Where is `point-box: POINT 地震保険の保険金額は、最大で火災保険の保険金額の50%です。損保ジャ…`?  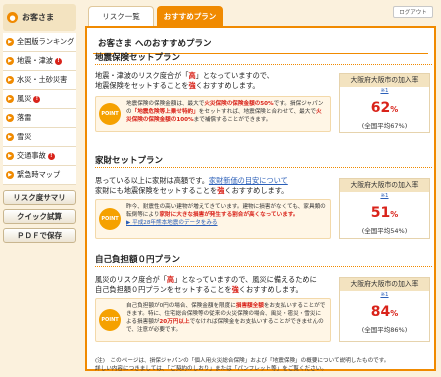 point-box: POINT 地震保険の保険金額は、最大で火災保険の保険金額の50%です。損保ジャ… is located at coordinates (213, 114).